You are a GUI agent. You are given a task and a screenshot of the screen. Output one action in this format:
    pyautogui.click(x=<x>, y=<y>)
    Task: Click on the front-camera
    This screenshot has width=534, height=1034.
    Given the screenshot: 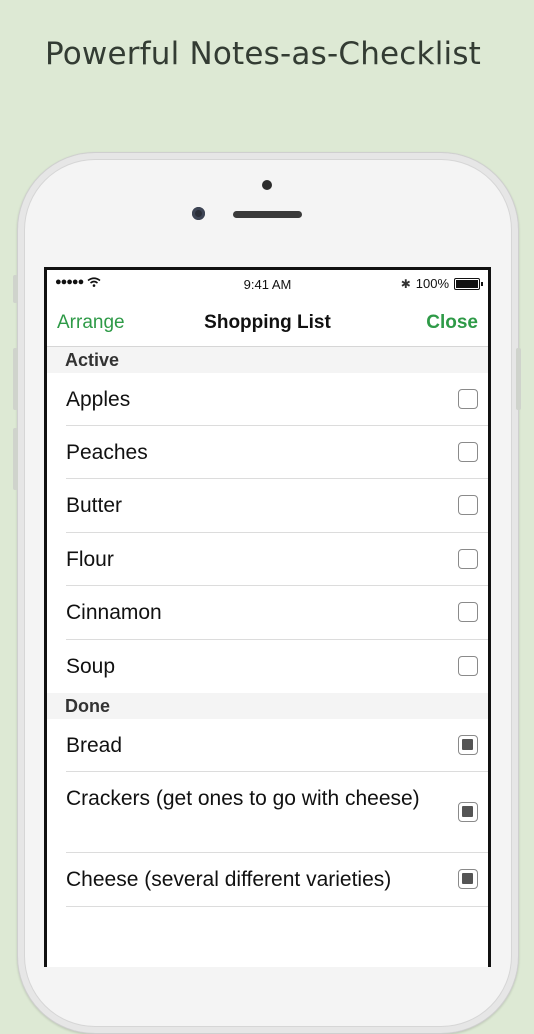 What is the action you would take?
    pyautogui.click(x=198, y=213)
    